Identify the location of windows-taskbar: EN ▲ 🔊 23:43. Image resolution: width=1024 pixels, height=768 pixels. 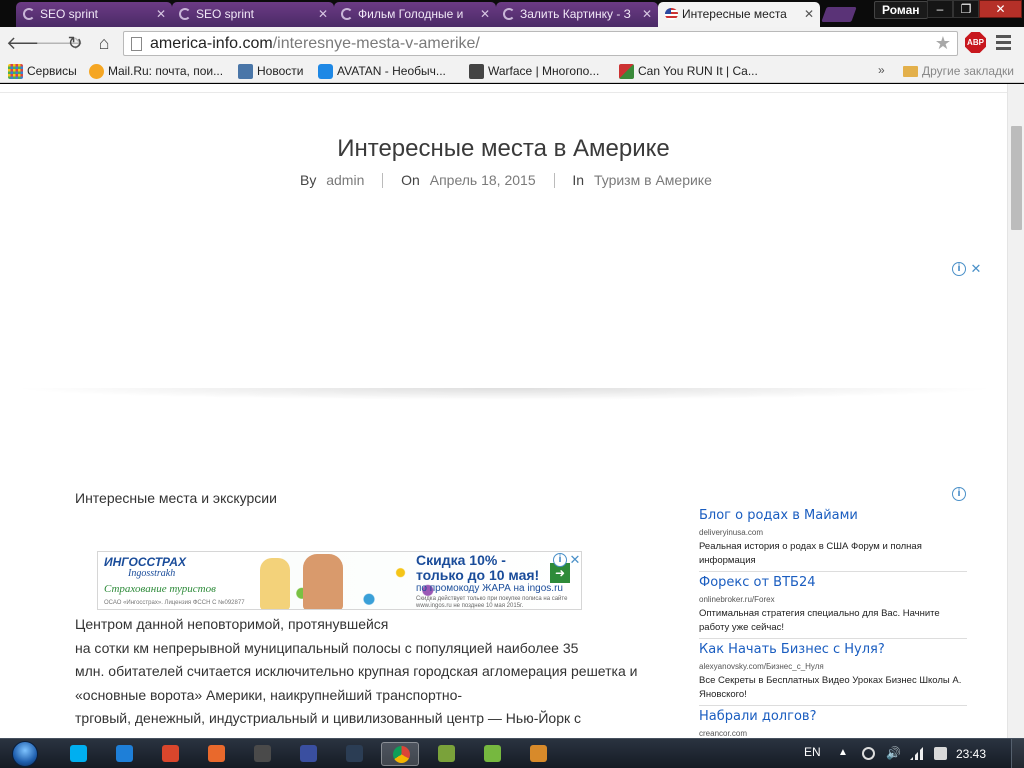
(512, 753).